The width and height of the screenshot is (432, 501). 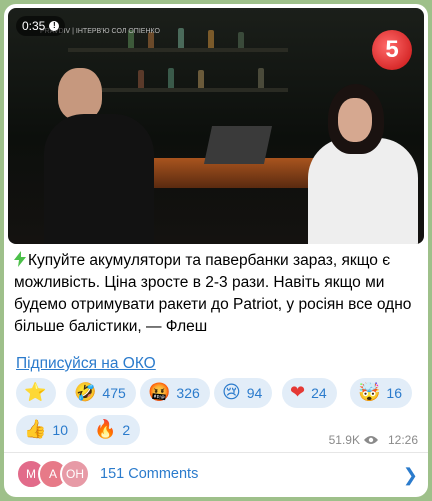 What do you see at coordinates (34, 26) in the screenshot?
I see `duration-text: 0:35` at bounding box center [34, 26].